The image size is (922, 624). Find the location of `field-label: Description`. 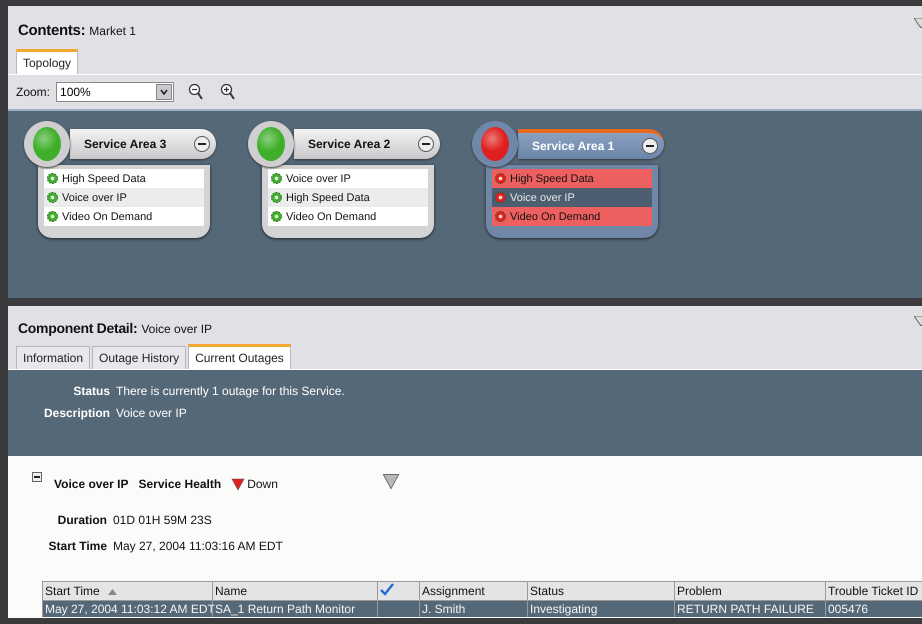

field-label: Description is located at coordinates (76, 413).